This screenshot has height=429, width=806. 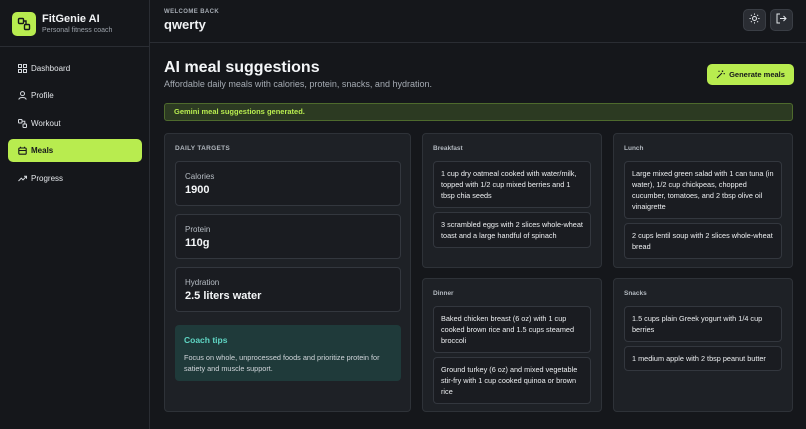 What do you see at coordinates (77, 30) in the screenshot?
I see `app-tagline: Personal fitness coach` at bounding box center [77, 30].